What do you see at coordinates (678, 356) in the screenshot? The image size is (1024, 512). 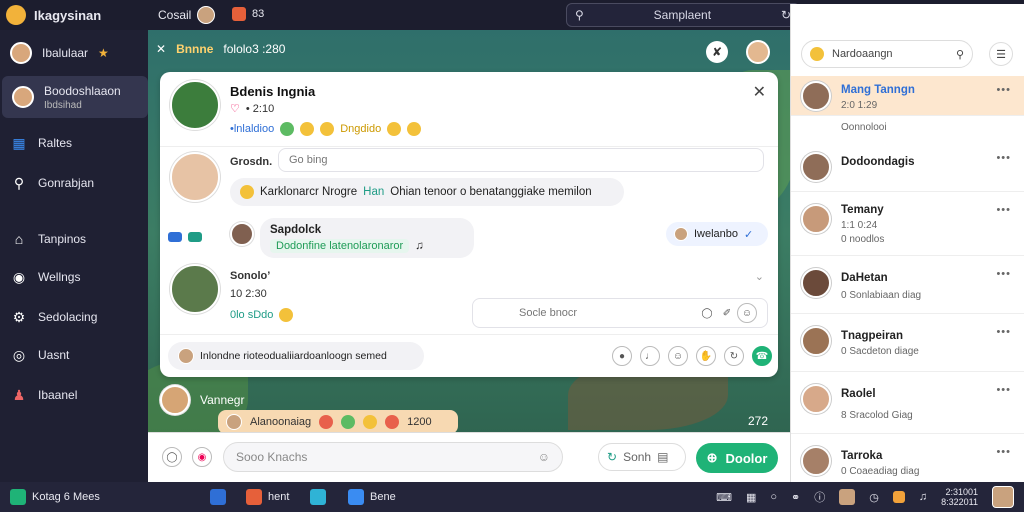 I see `smile-icon: ☺` at bounding box center [678, 356].